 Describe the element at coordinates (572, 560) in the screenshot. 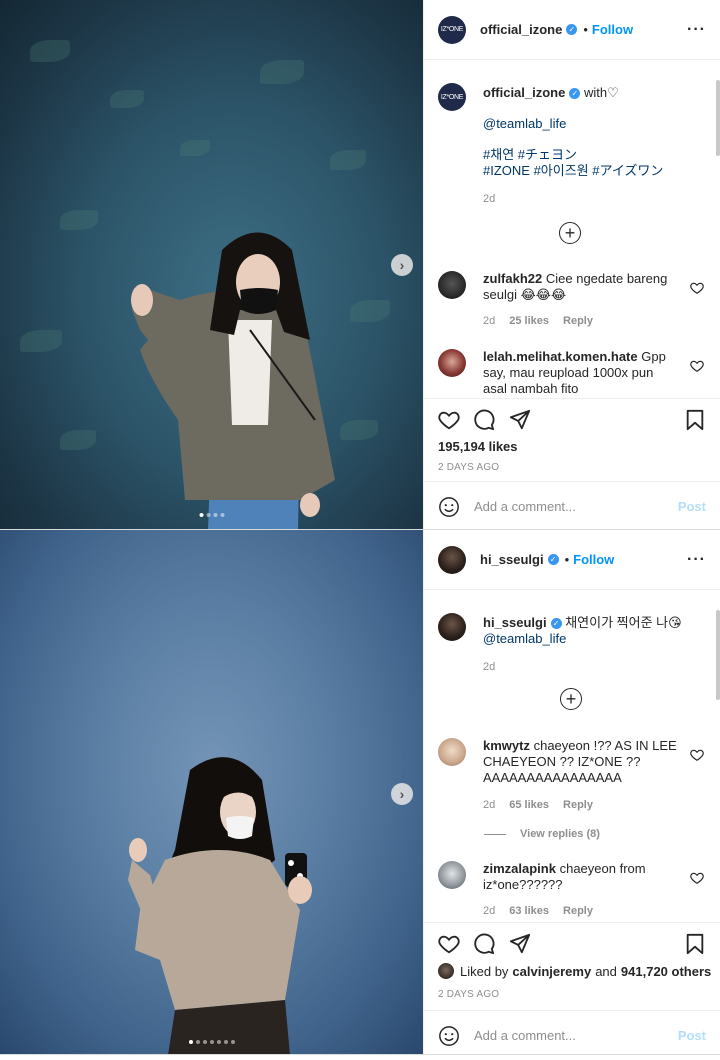

I see `post-header: hi_sseulgi ✓ • Follow ···` at that location.